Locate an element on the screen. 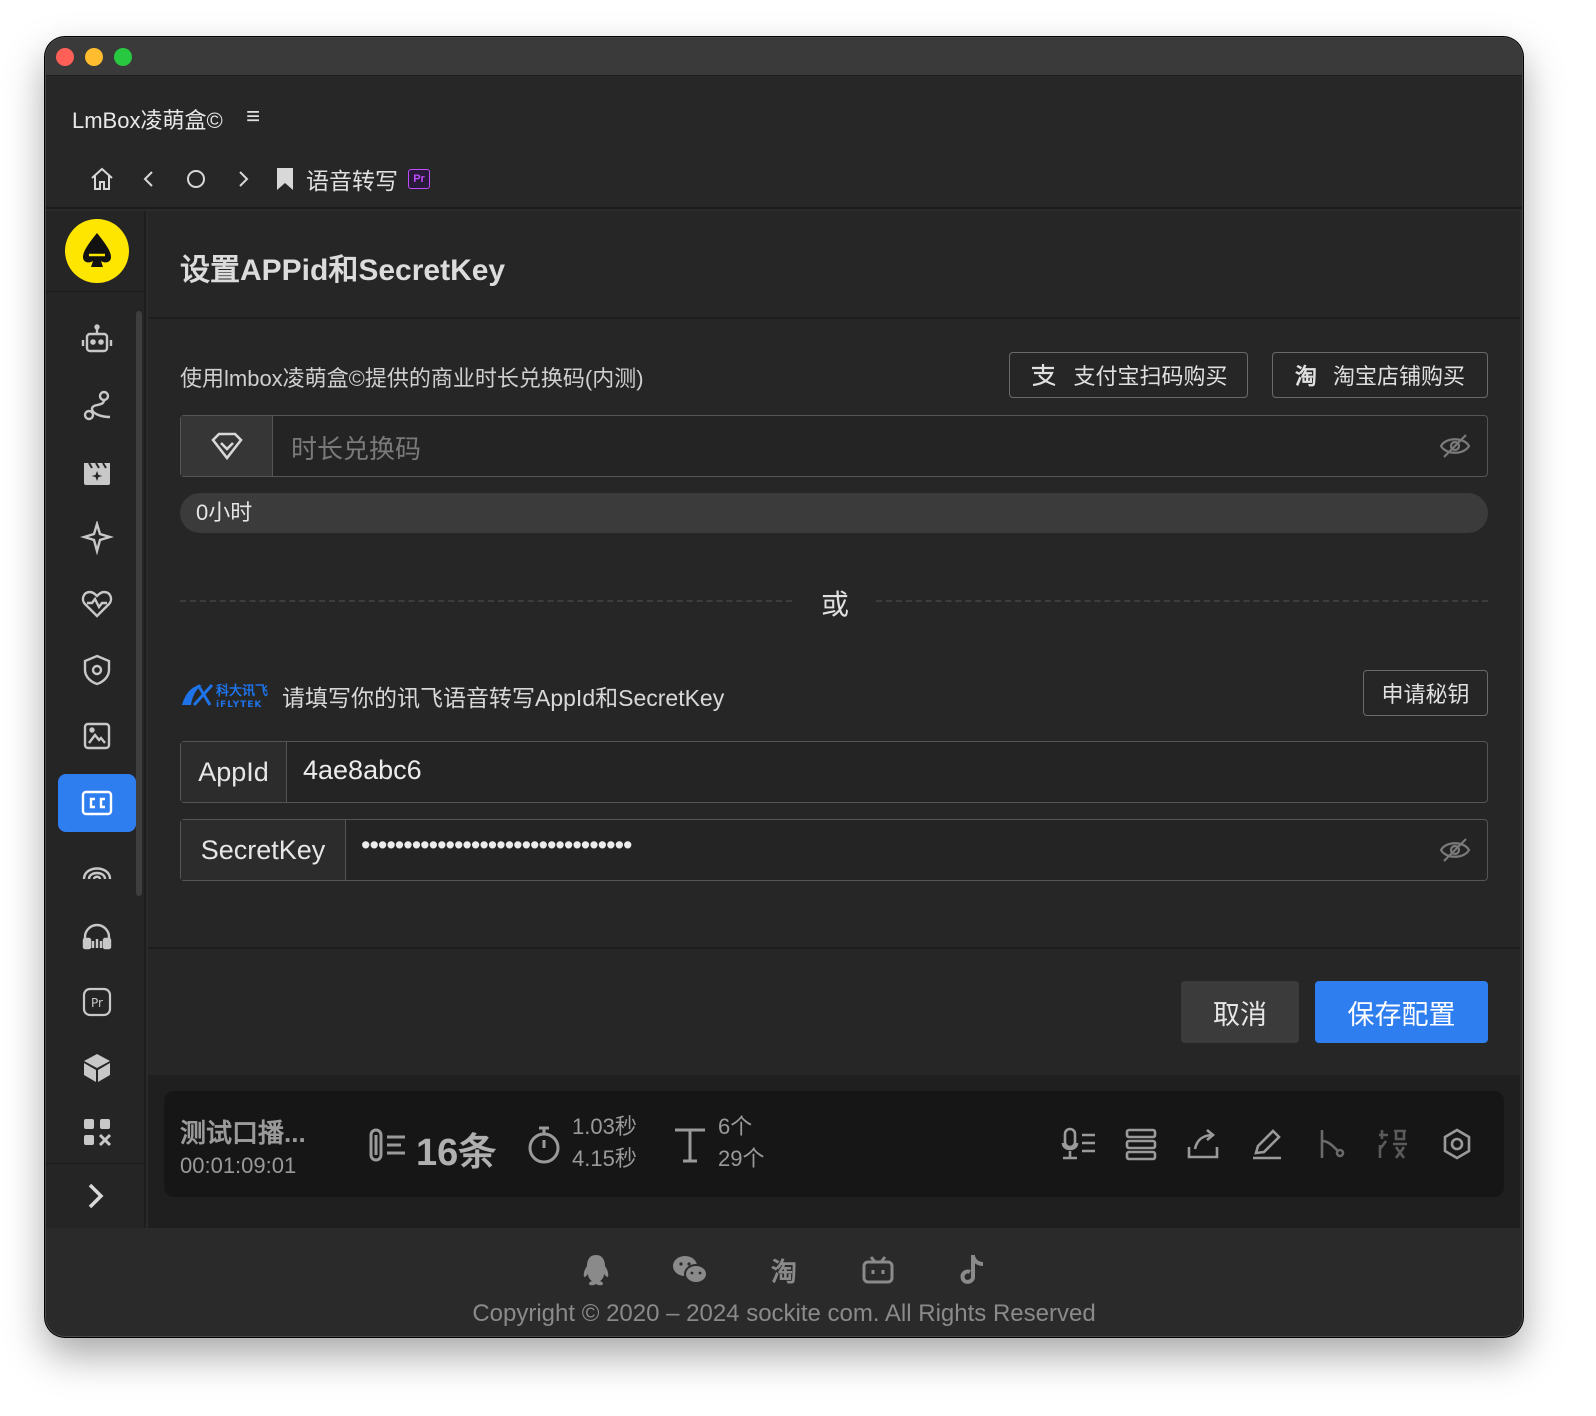 This screenshot has height=1416, width=1596. bookmark-icon is located at coordinates (285, 179).